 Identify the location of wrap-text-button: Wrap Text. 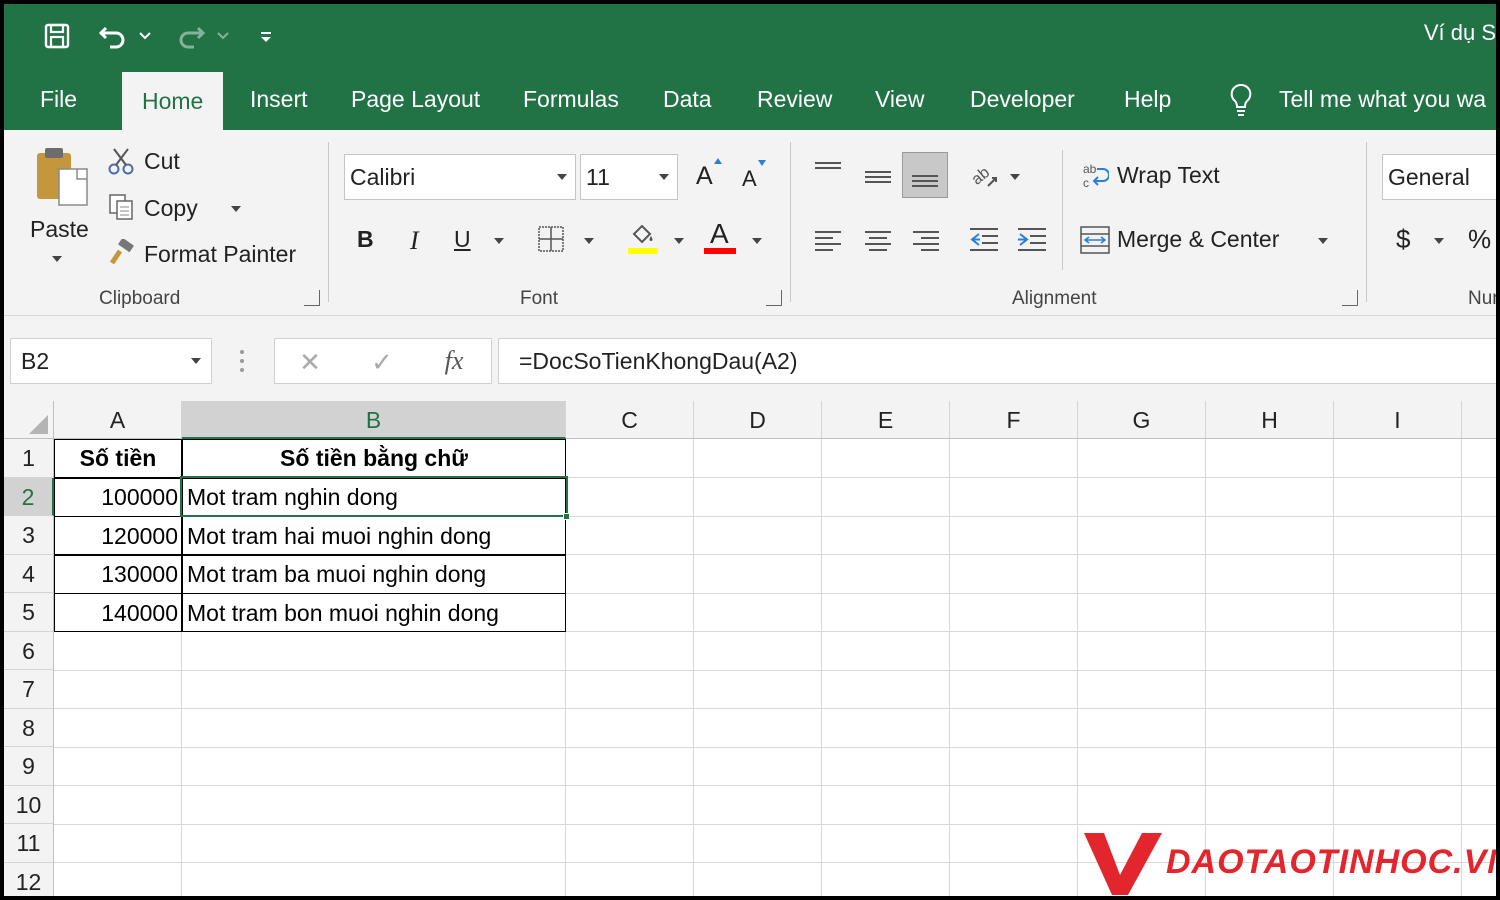
(1168, 175).